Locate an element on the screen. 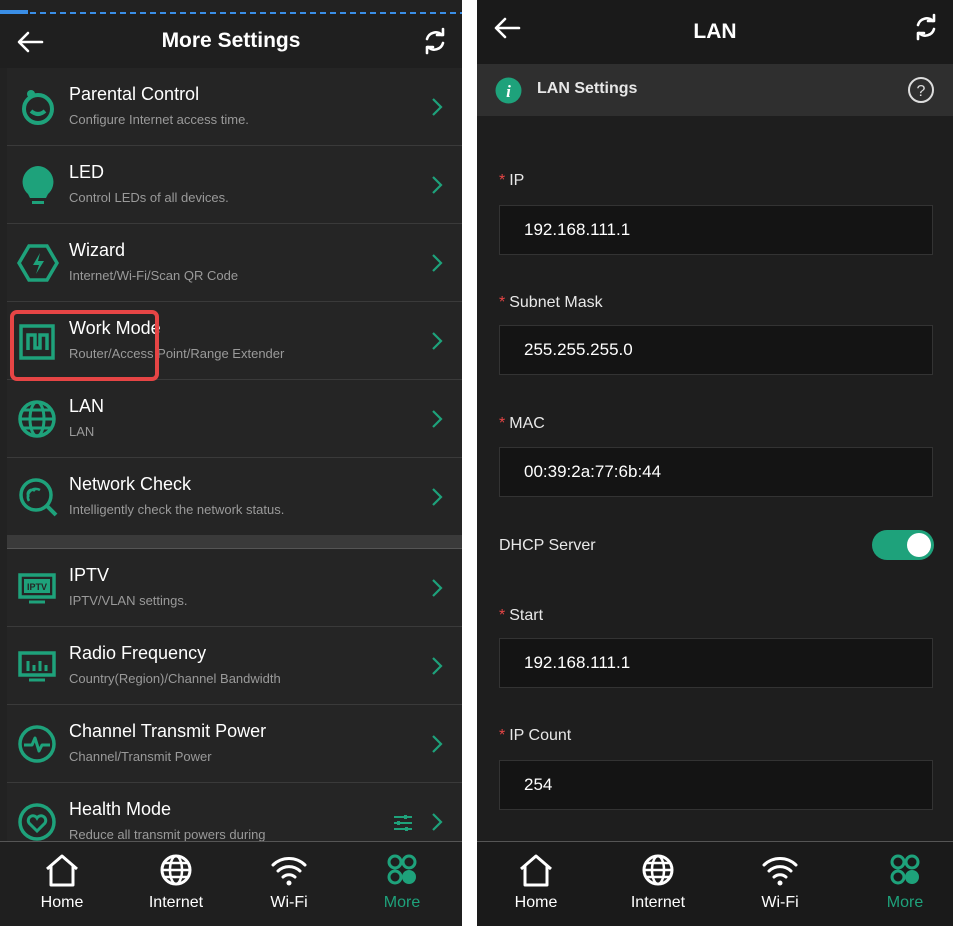 Image resolution: width=953 pixels, height=926 pixels. item-subtitle: Configure Internet access time. is located at coordinates (159, 119).